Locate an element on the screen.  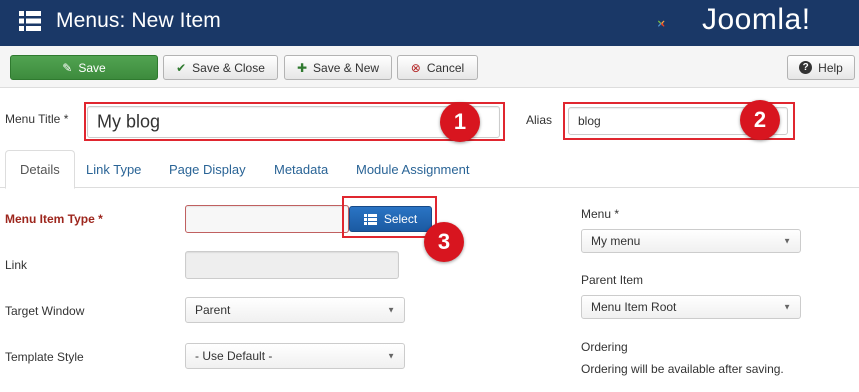
tab-link-type: Link Type is located at coordinates (113, 169).